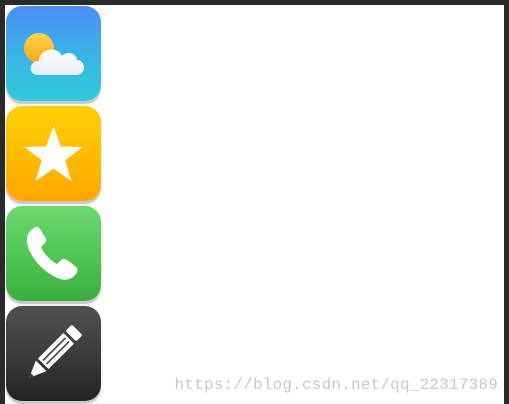 The width and height of the screenshot is (509, 404). I want to click on star-icon, so click(53, 153).